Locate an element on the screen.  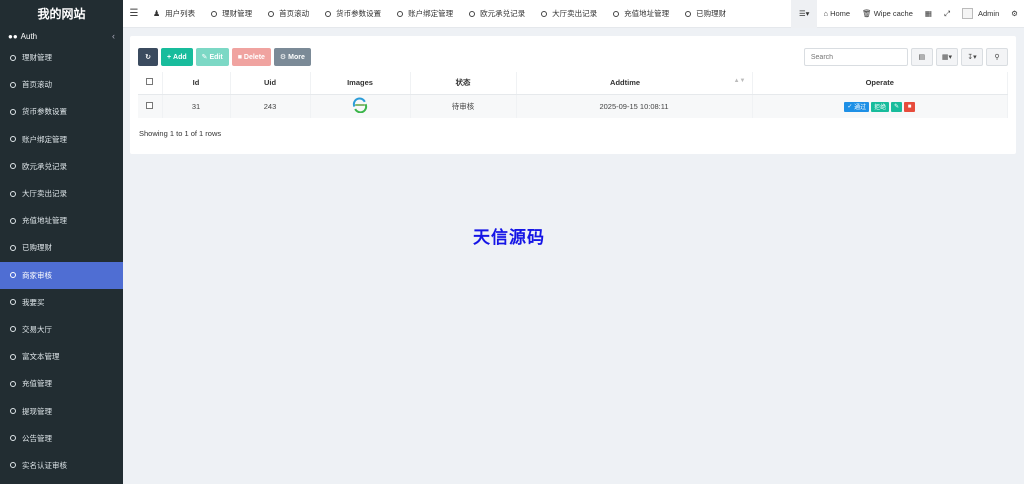
columns-button: ▦▾ is located at coordinates (946, 57).